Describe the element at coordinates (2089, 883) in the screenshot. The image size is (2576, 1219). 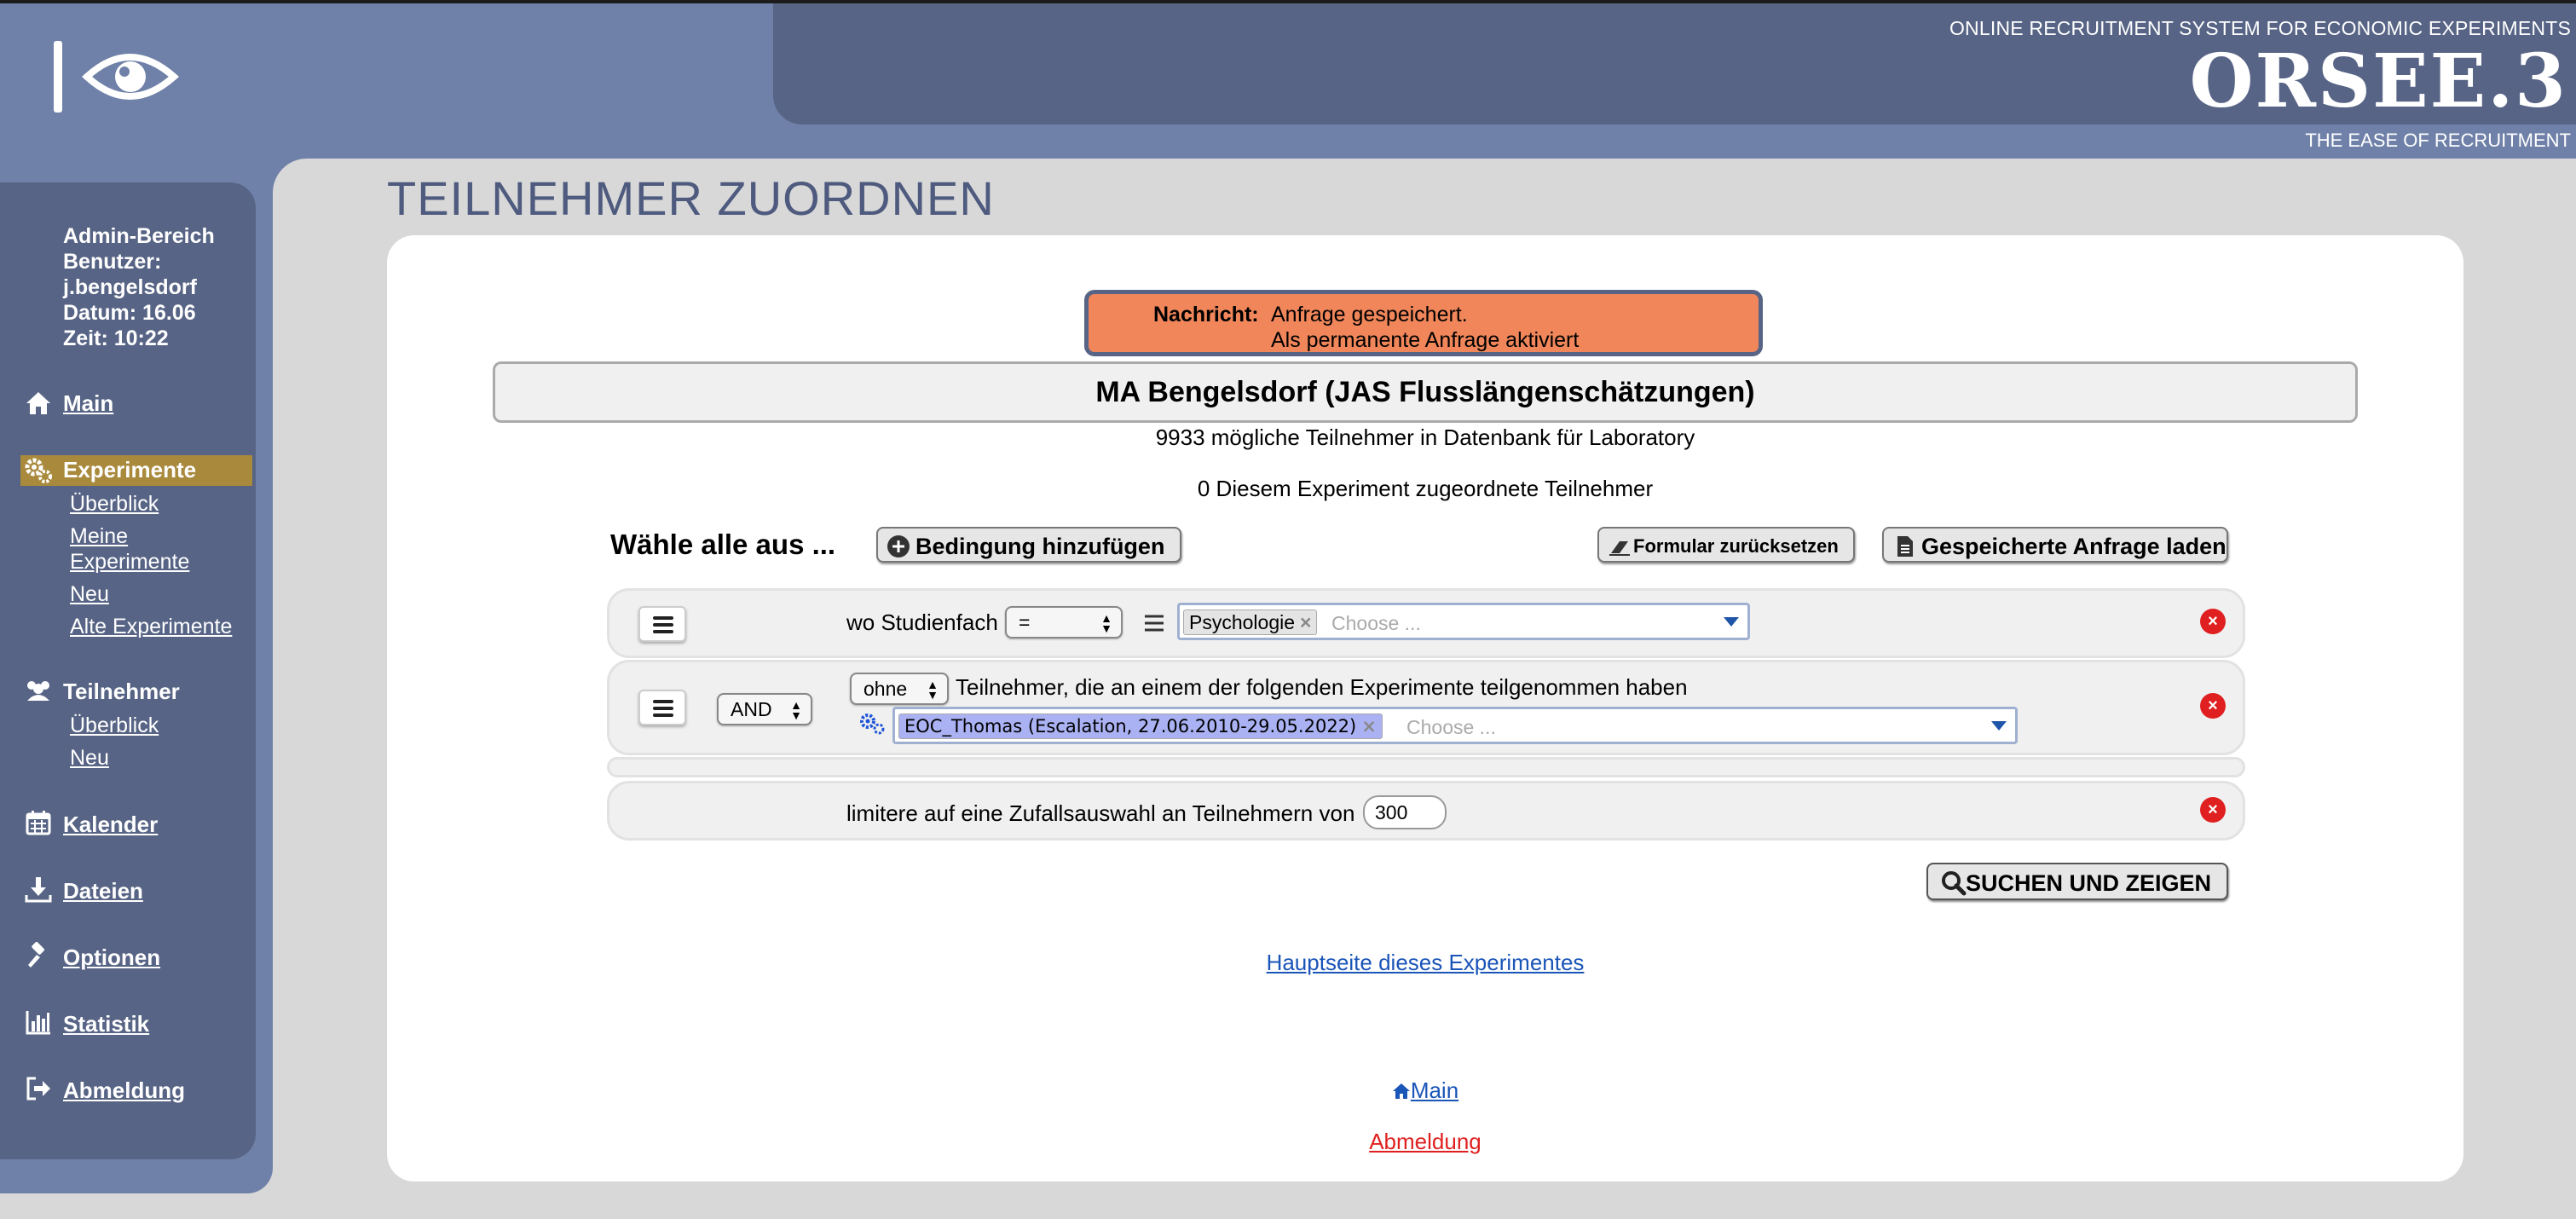
I see `search-and-show-label: SUCHEN UND ZEIGEN` at that location.